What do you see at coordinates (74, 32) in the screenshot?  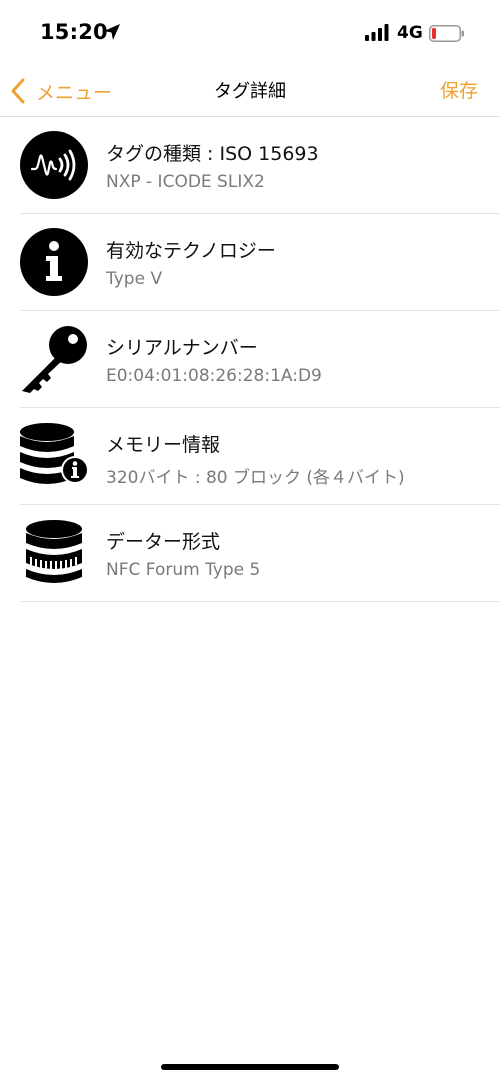 I see `status-time: 15:20` at bounding box center [74, 32].